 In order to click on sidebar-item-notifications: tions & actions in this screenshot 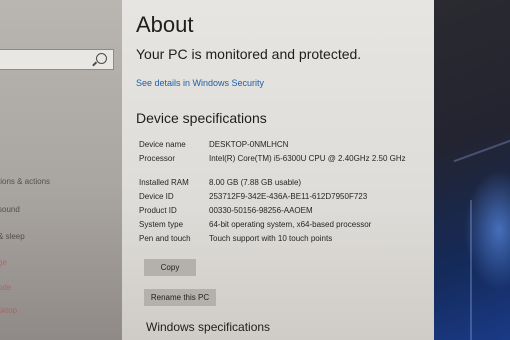, I will do `click(25, 181)`.